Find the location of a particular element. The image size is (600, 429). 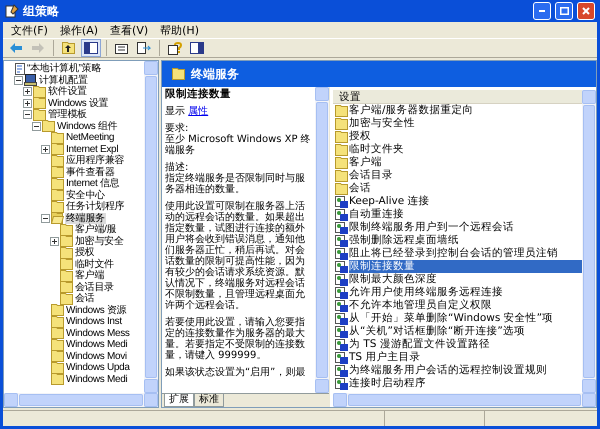

window-title: 组策略 is located at coordinates (41, 11).